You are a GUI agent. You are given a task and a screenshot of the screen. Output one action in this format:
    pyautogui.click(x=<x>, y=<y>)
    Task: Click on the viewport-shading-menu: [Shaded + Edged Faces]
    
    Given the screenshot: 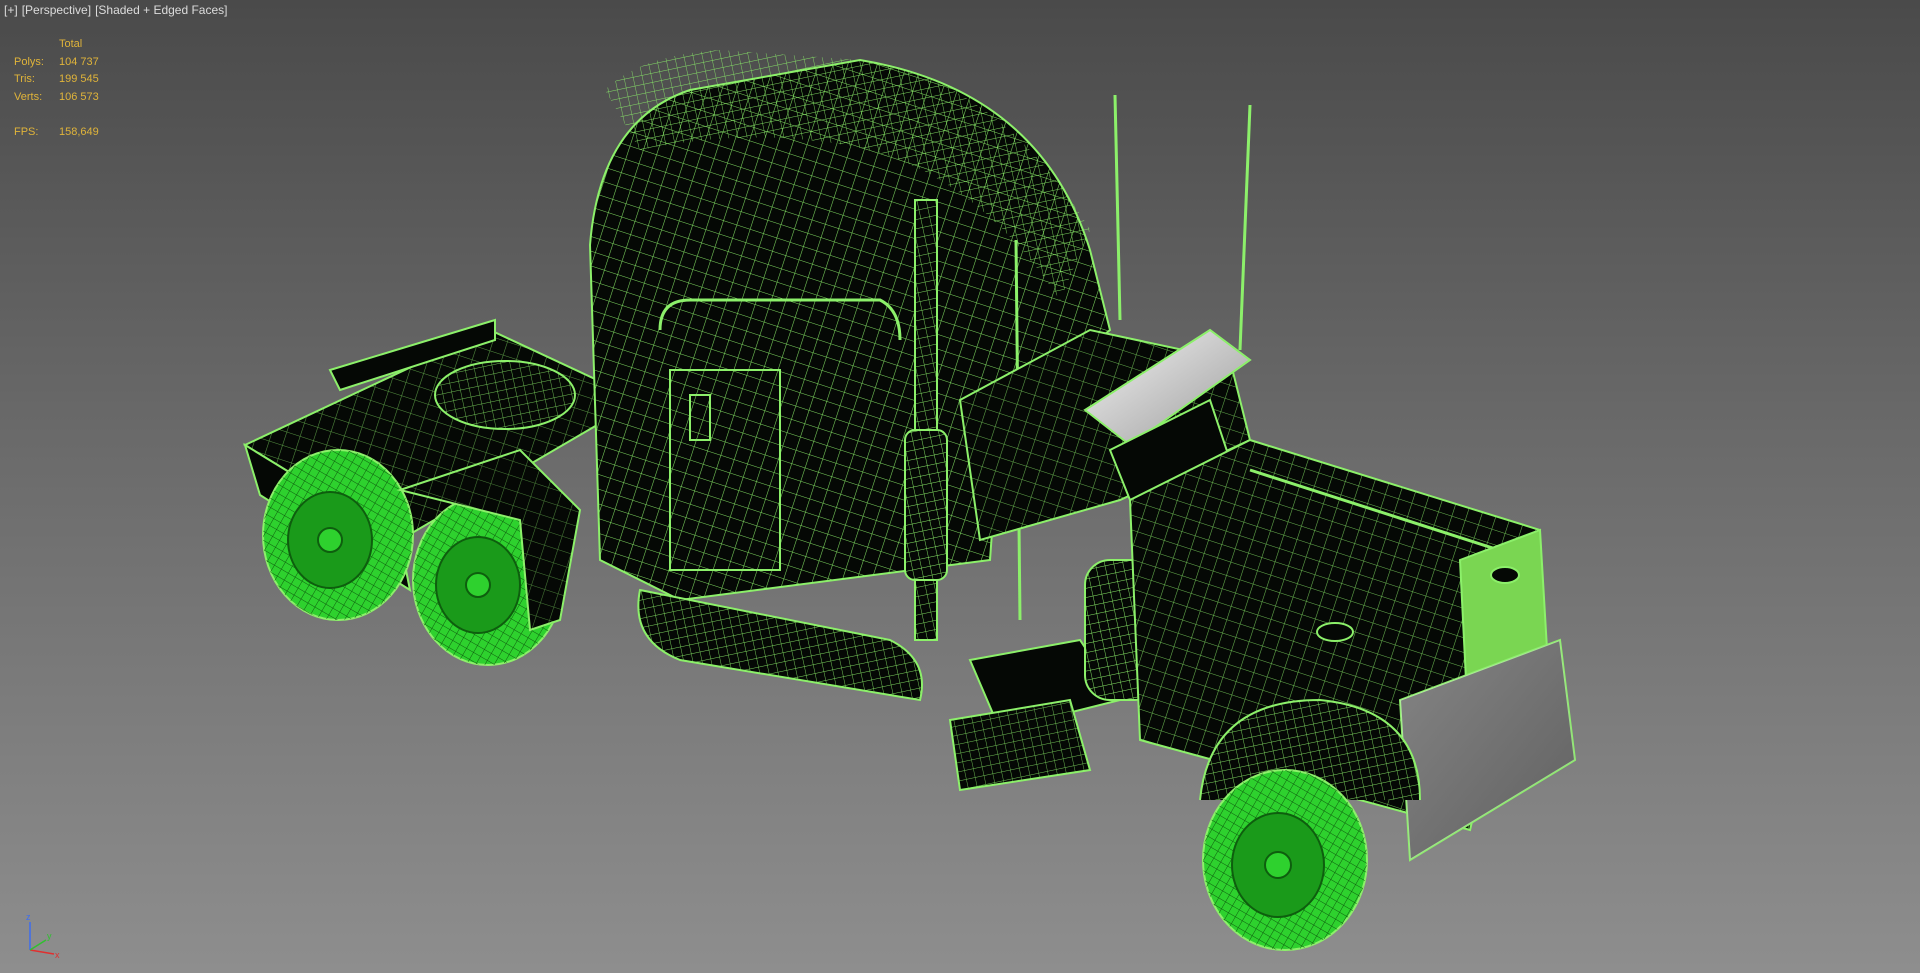 What is the action you would take?
    pyautogui.click(x=161, y=10)
    